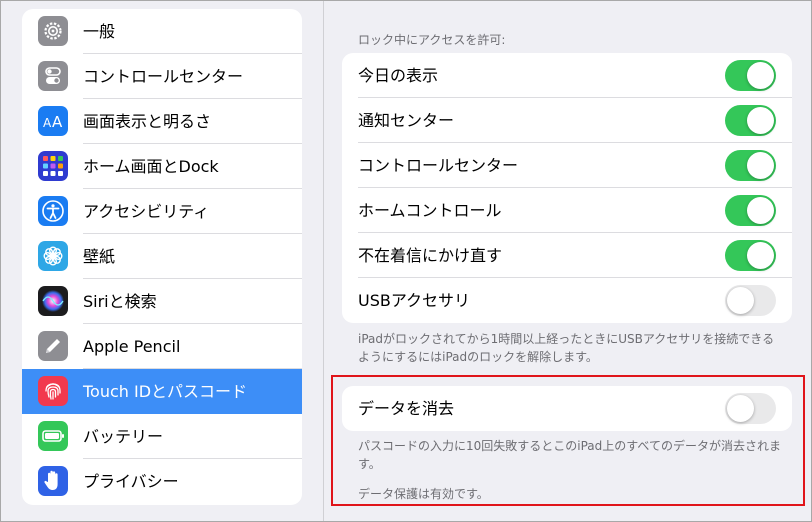 The width and height of the screenshot is (812, 522). I want to click on sidebar-item-label: コントロールセンター, so click(163, 76).